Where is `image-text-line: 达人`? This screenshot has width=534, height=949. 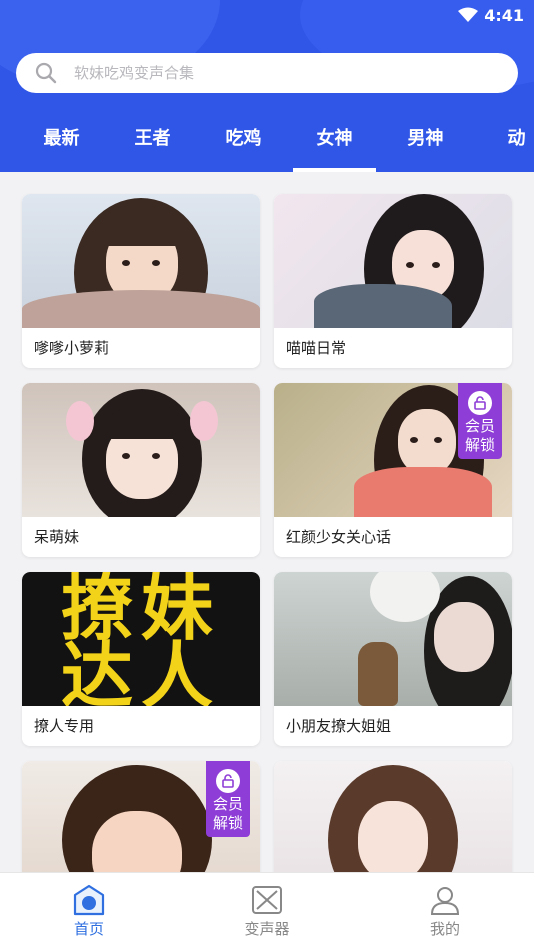 image-text-line: 达人 is located at coordinates (140, 670).